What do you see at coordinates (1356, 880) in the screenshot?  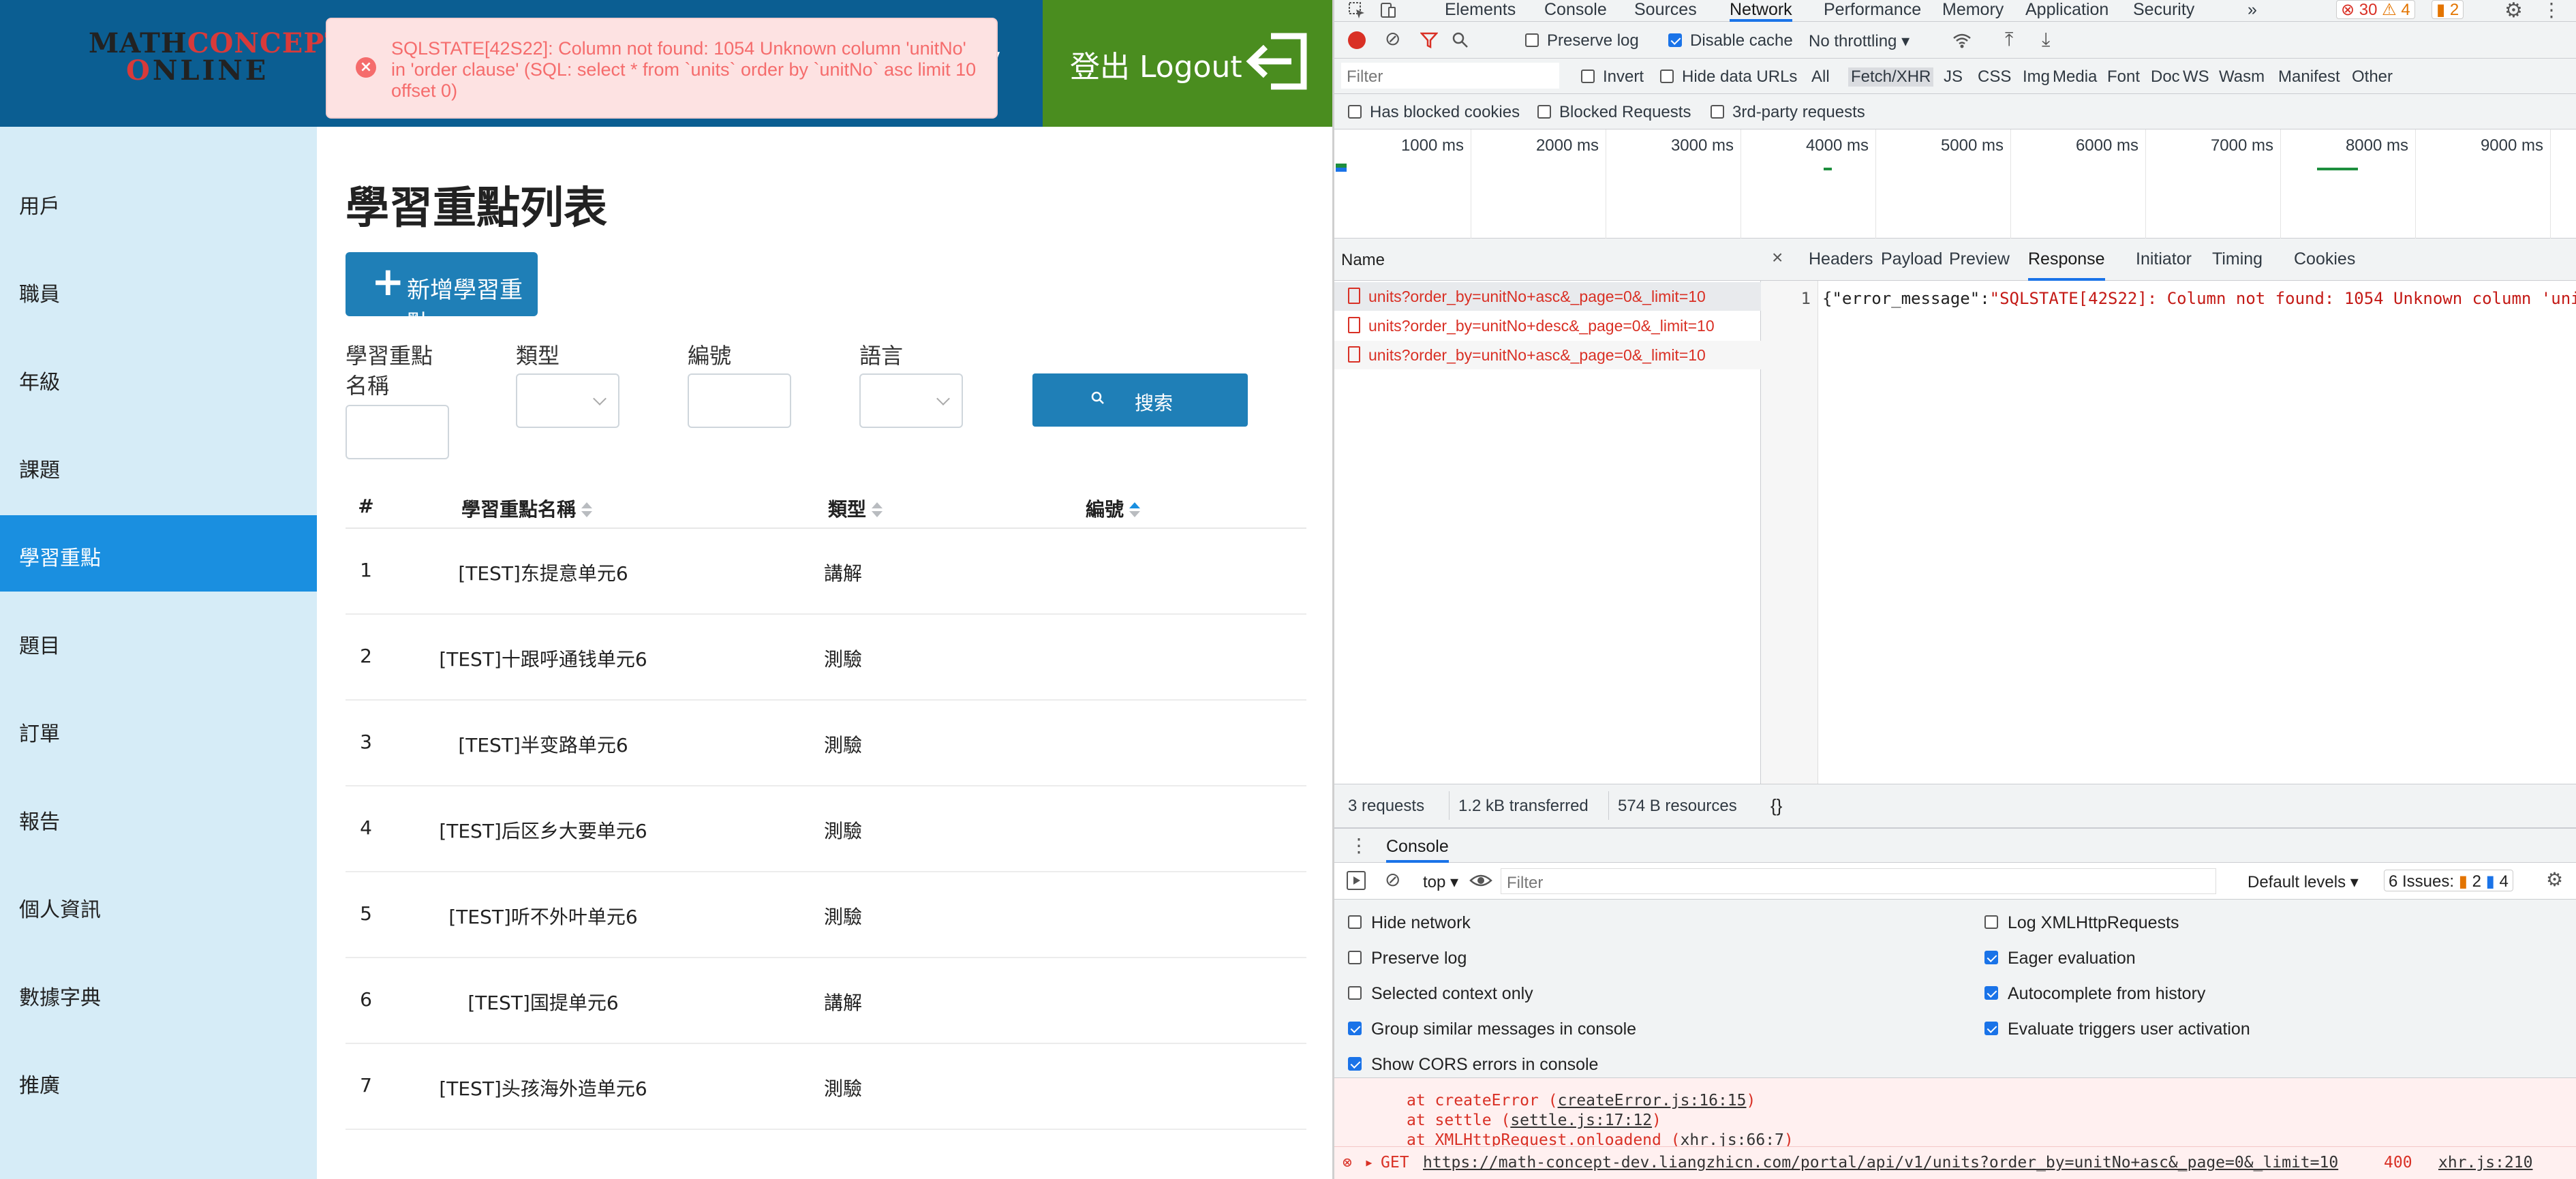 I see `sidebar-toggle-icon` at bounding box center [1356, 880].